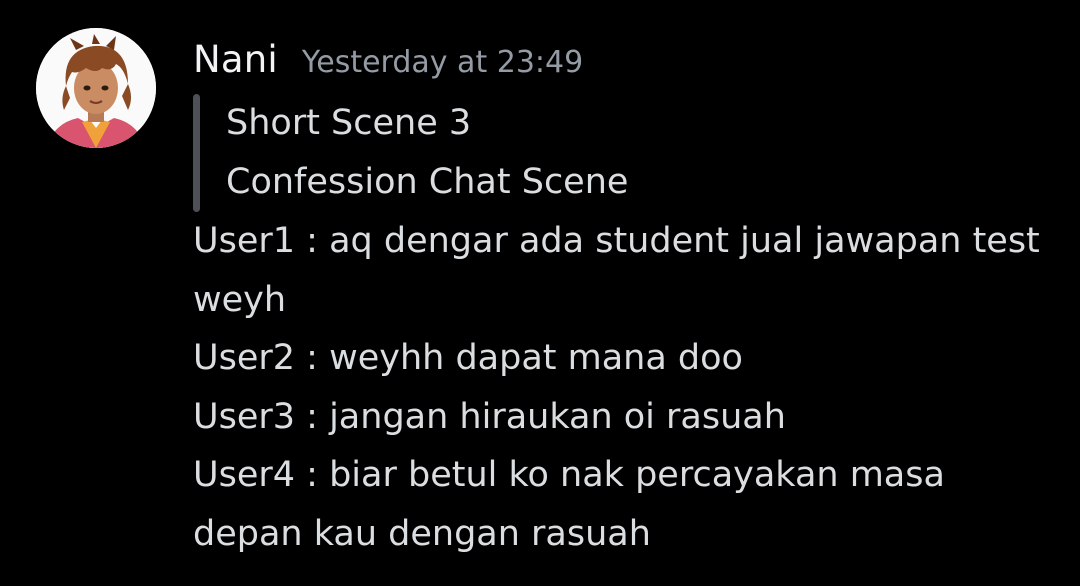 Image resolution: width=1080 pixels, height=586 pixels. What do you see at coordinates (235, 59) in the screenshot?
I see `author-username: Nani` at bounding box center [235, 59].